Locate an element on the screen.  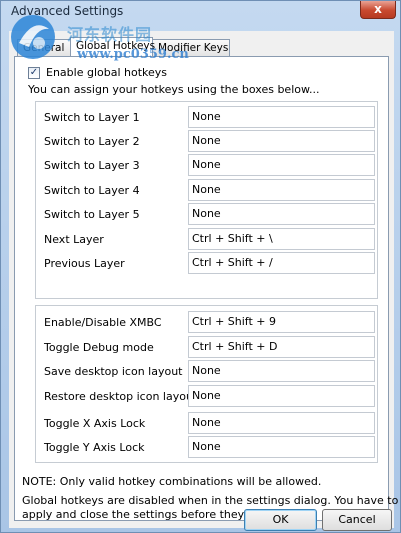
tab-general: General is located at coordinates (44, 47).